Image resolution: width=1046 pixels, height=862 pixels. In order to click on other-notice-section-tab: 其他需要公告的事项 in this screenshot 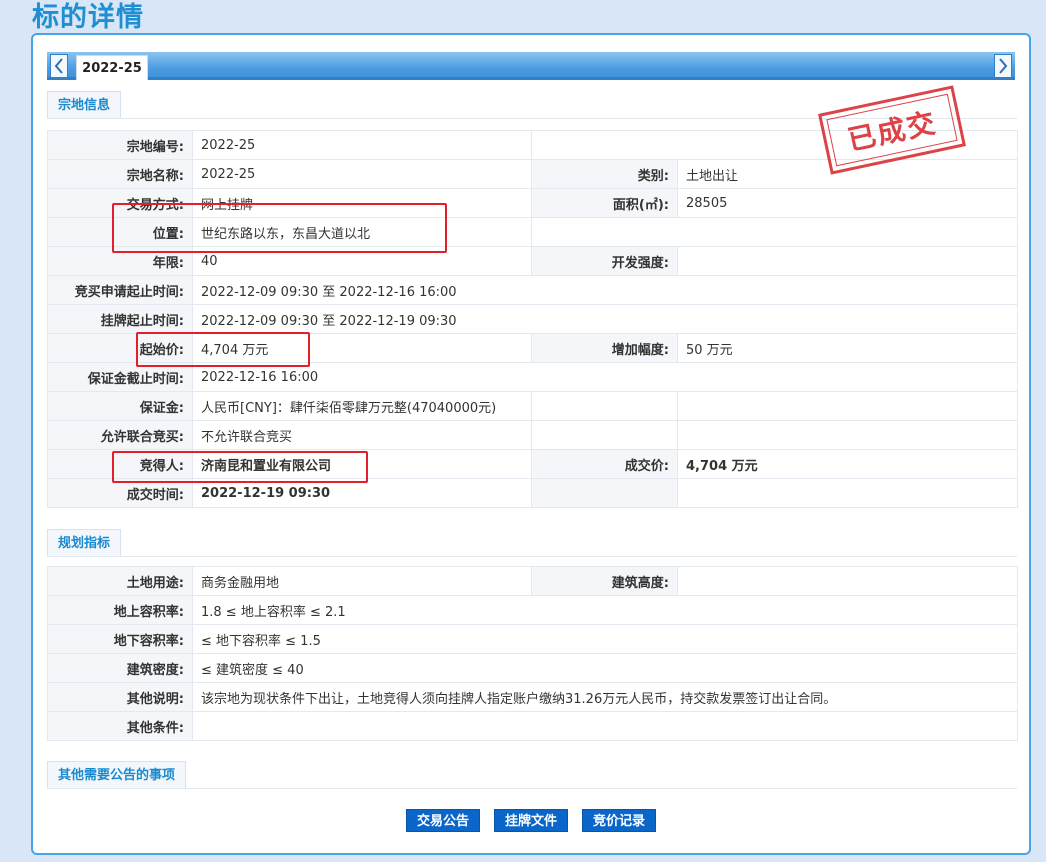, I will do `click(117, 774)`.